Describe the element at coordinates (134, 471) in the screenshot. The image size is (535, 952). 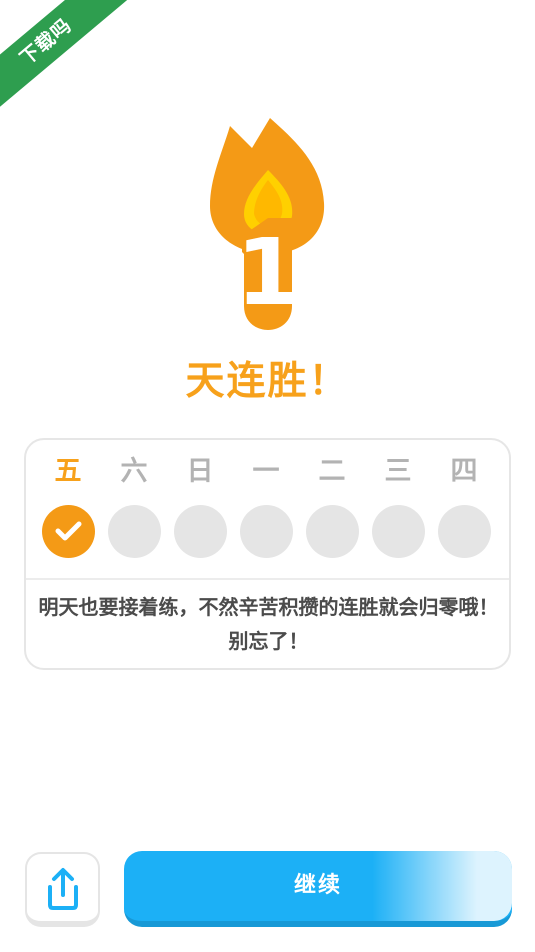
I see `weekday-label: 六` at that location.